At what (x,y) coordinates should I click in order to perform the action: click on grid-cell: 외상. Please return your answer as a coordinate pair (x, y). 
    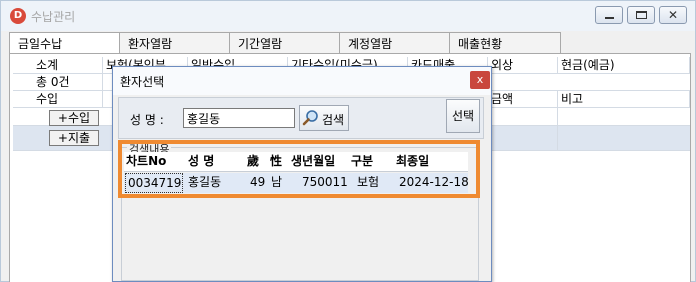
    Looking at the image, I should click on (523, 65).